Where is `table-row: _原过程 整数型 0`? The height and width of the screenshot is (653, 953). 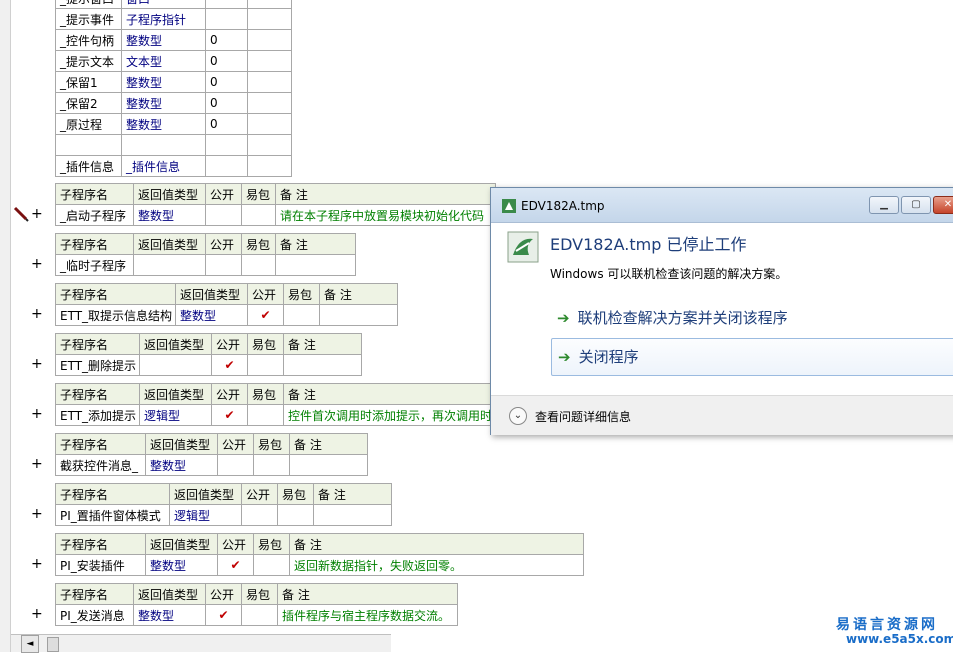 table-row: _原过程 整数型 0 is located at coordinates (173, 124).